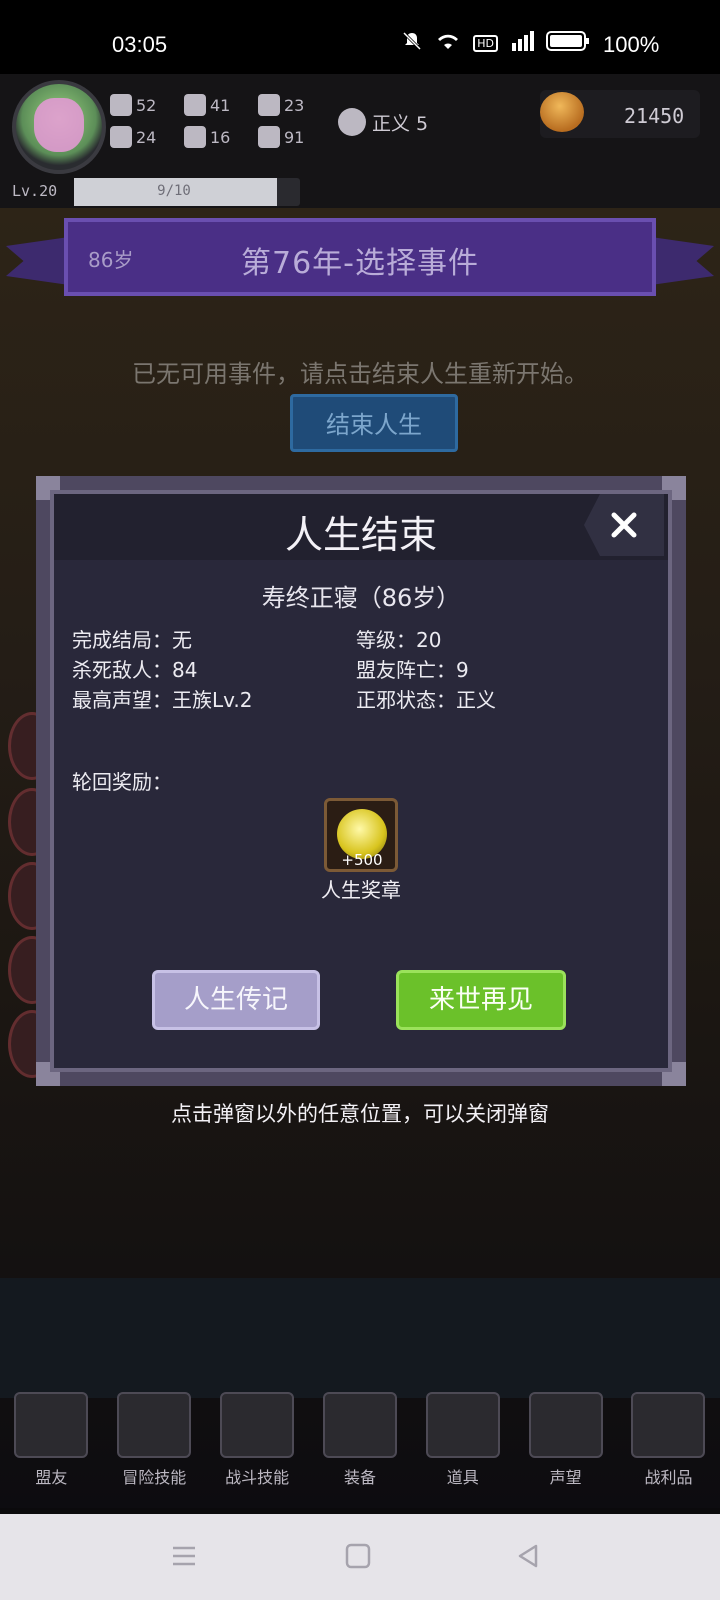  Describe the element at coordinates (448, 43) in the screenshot. I see `wifi-icon` at that location.